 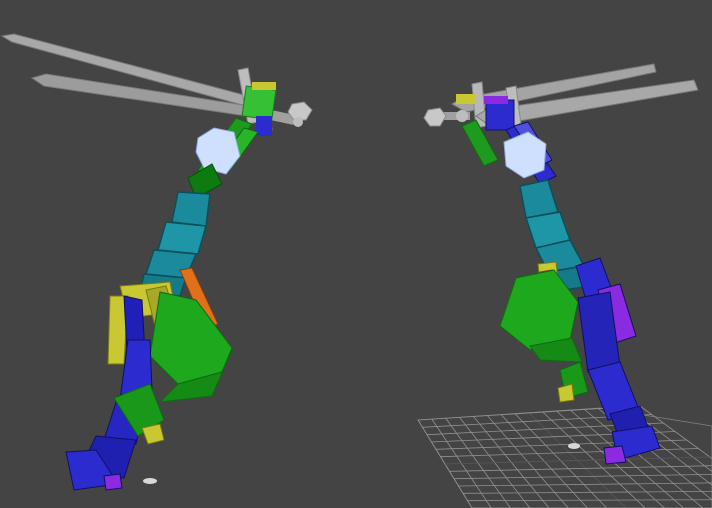 I want to click on right-hand, so click(x=500, y=115).